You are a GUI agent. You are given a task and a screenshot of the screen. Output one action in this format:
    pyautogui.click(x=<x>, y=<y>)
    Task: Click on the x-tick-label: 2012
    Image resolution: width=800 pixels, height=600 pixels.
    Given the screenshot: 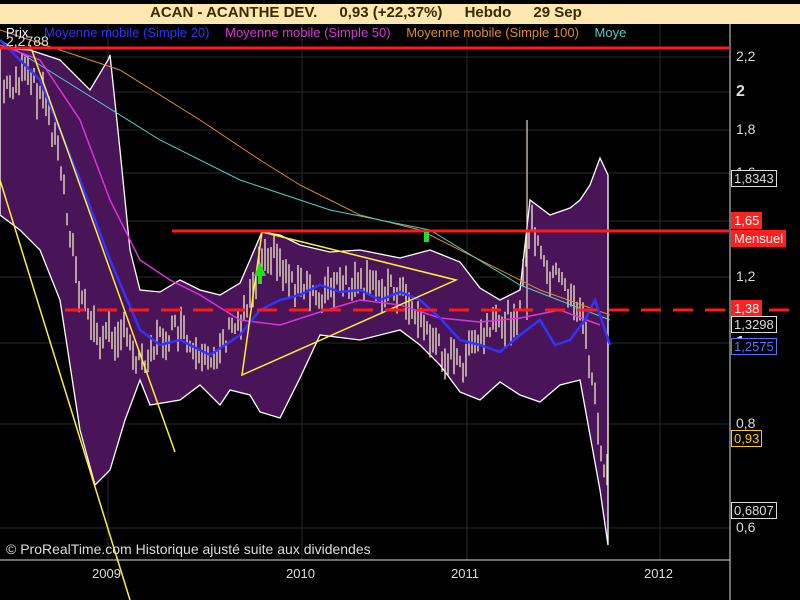 What is the action you would take?
    pyautogui.click(x=658, y=573)
    